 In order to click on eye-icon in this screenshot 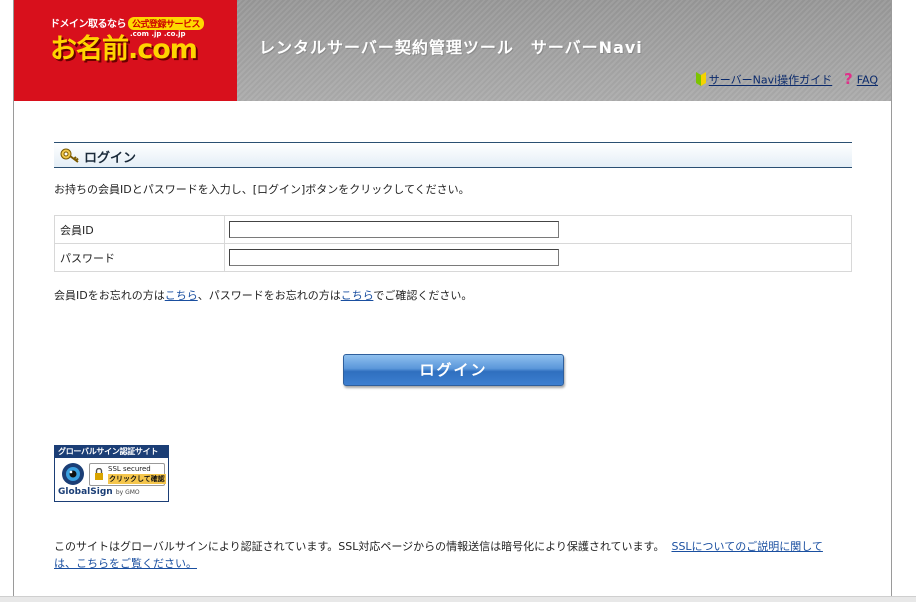, I will do `click(73, 475)`.